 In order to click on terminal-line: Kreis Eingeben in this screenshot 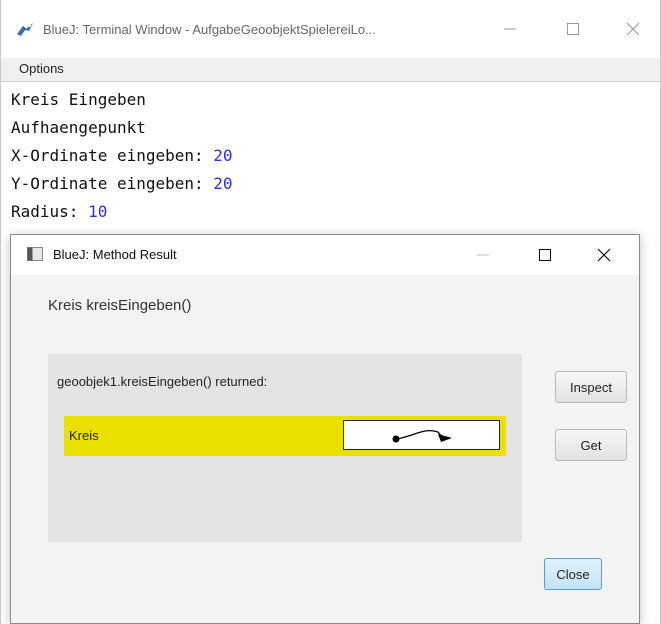, I will do `click(78, 99)`.